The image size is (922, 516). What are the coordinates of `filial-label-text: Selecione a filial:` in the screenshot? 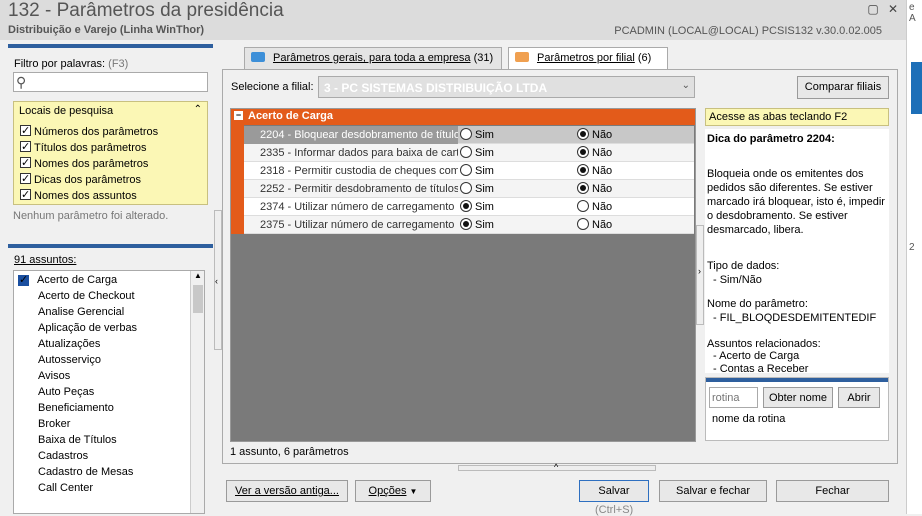 It's located at (272, 87).